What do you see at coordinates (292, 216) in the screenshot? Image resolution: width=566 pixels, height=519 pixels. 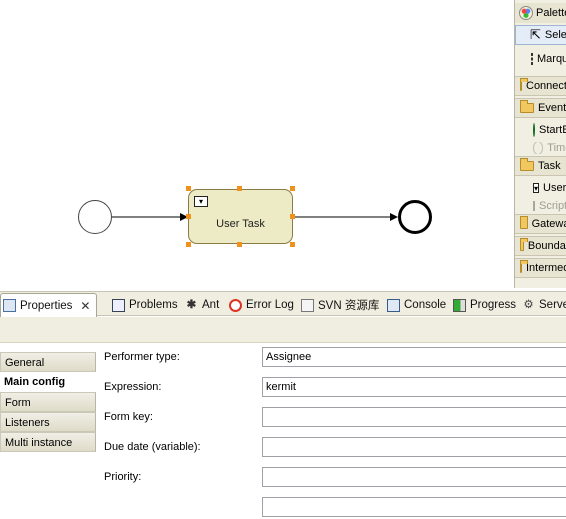 I see `resize-handle-e` at bounding box center [292, 216].